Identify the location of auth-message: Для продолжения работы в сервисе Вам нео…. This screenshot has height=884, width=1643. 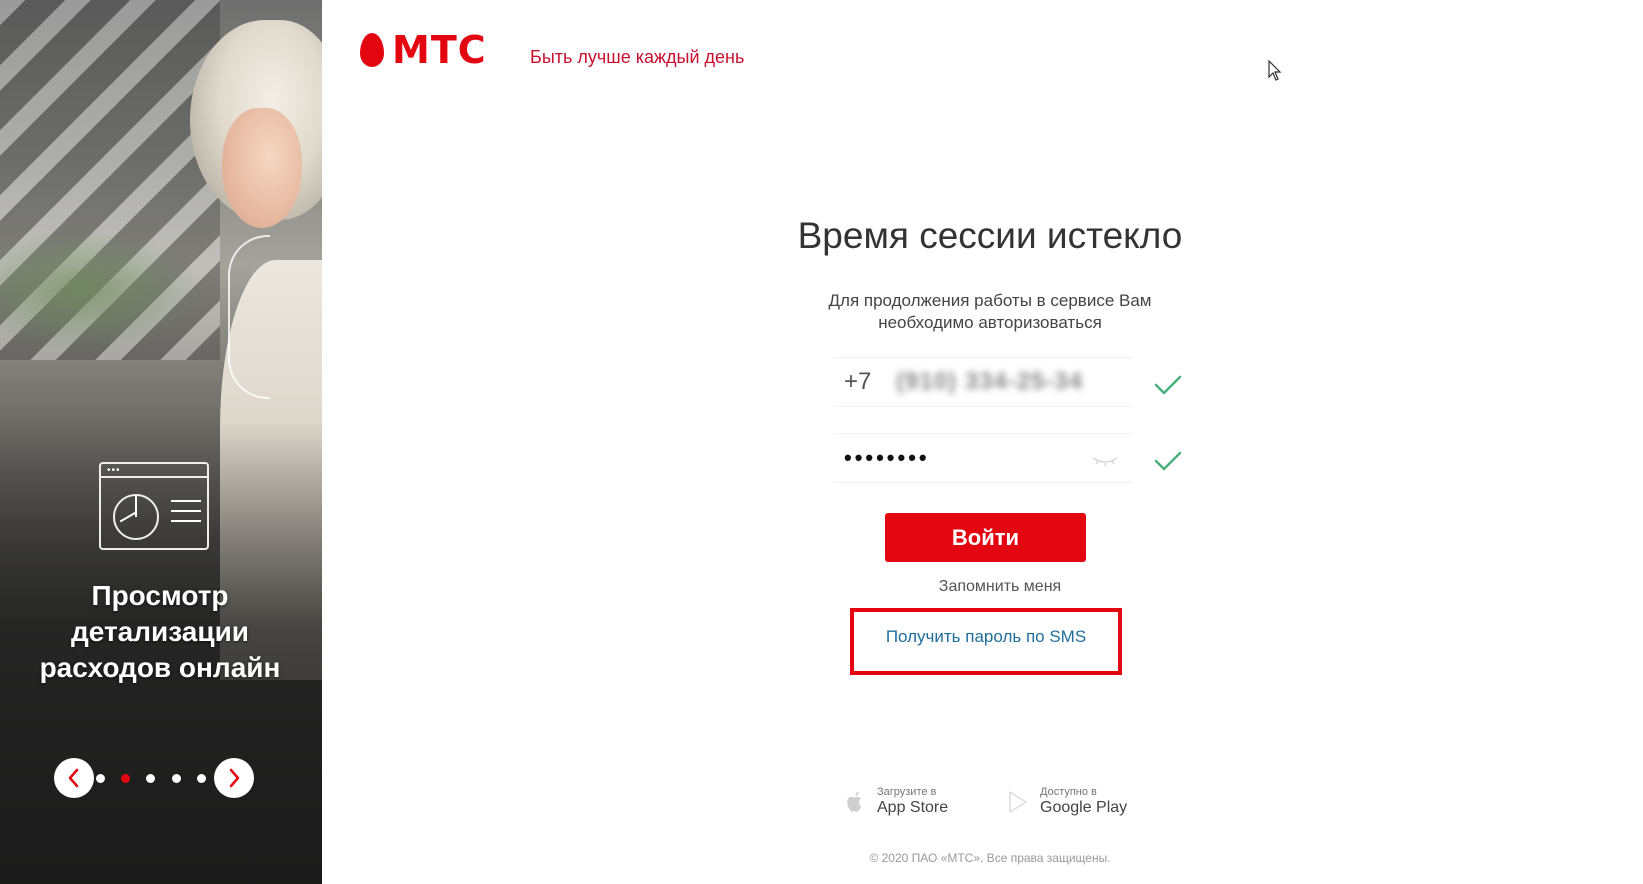
(990, 312).